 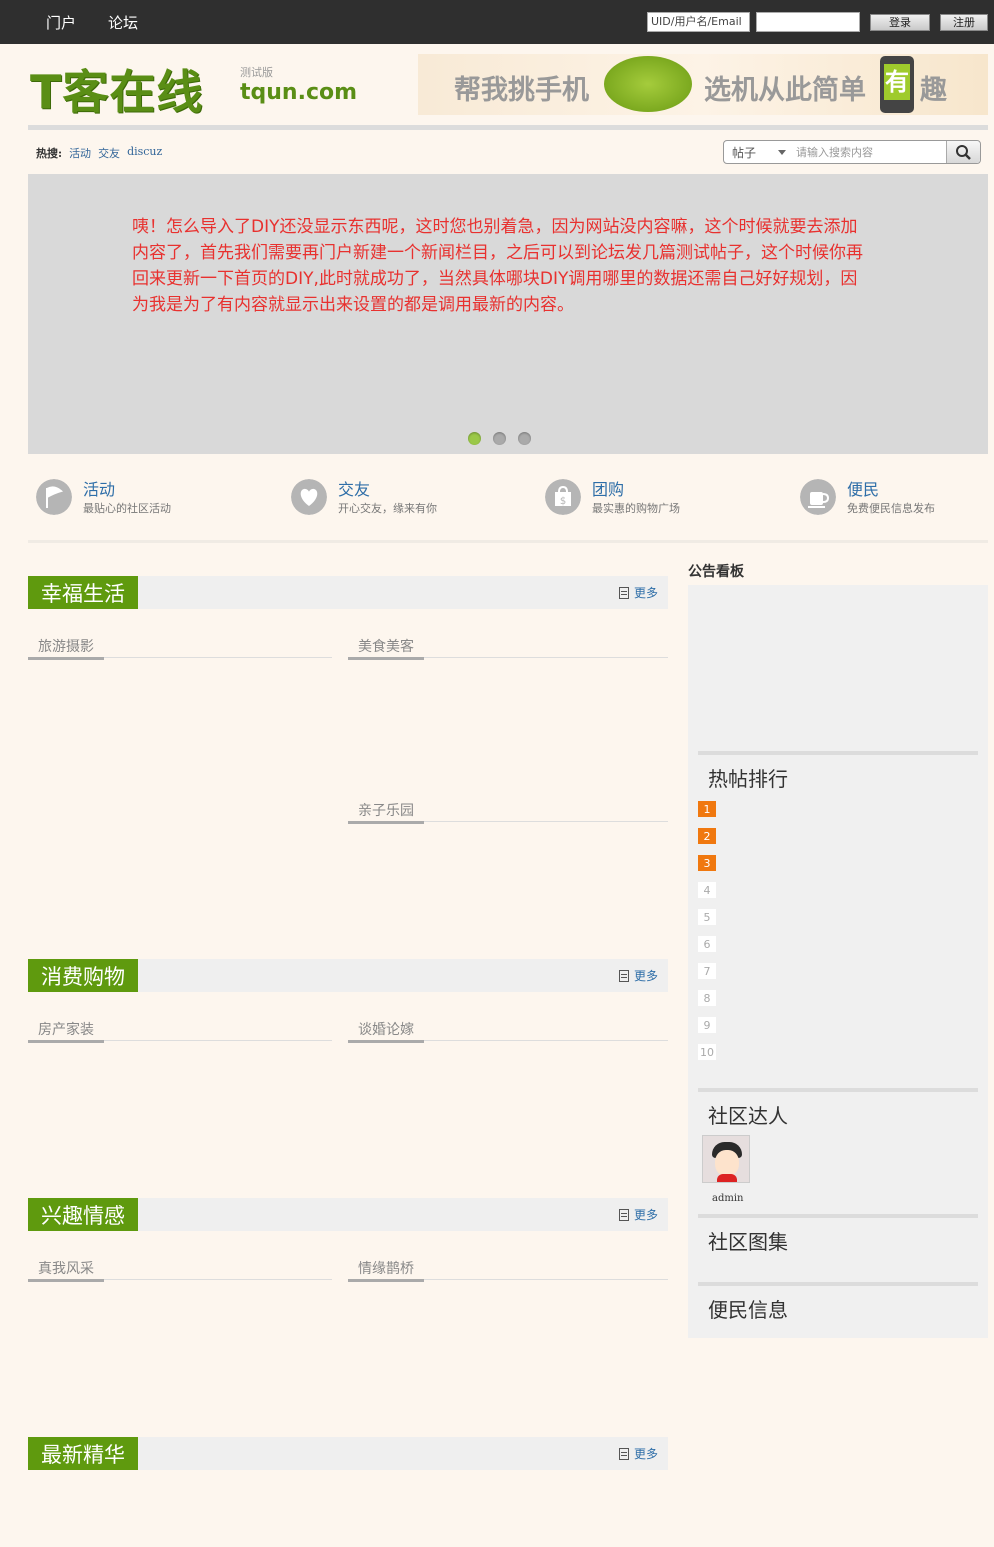 I want to click on hot-posts-title: 热帖排行, so click(x=748, y=779).